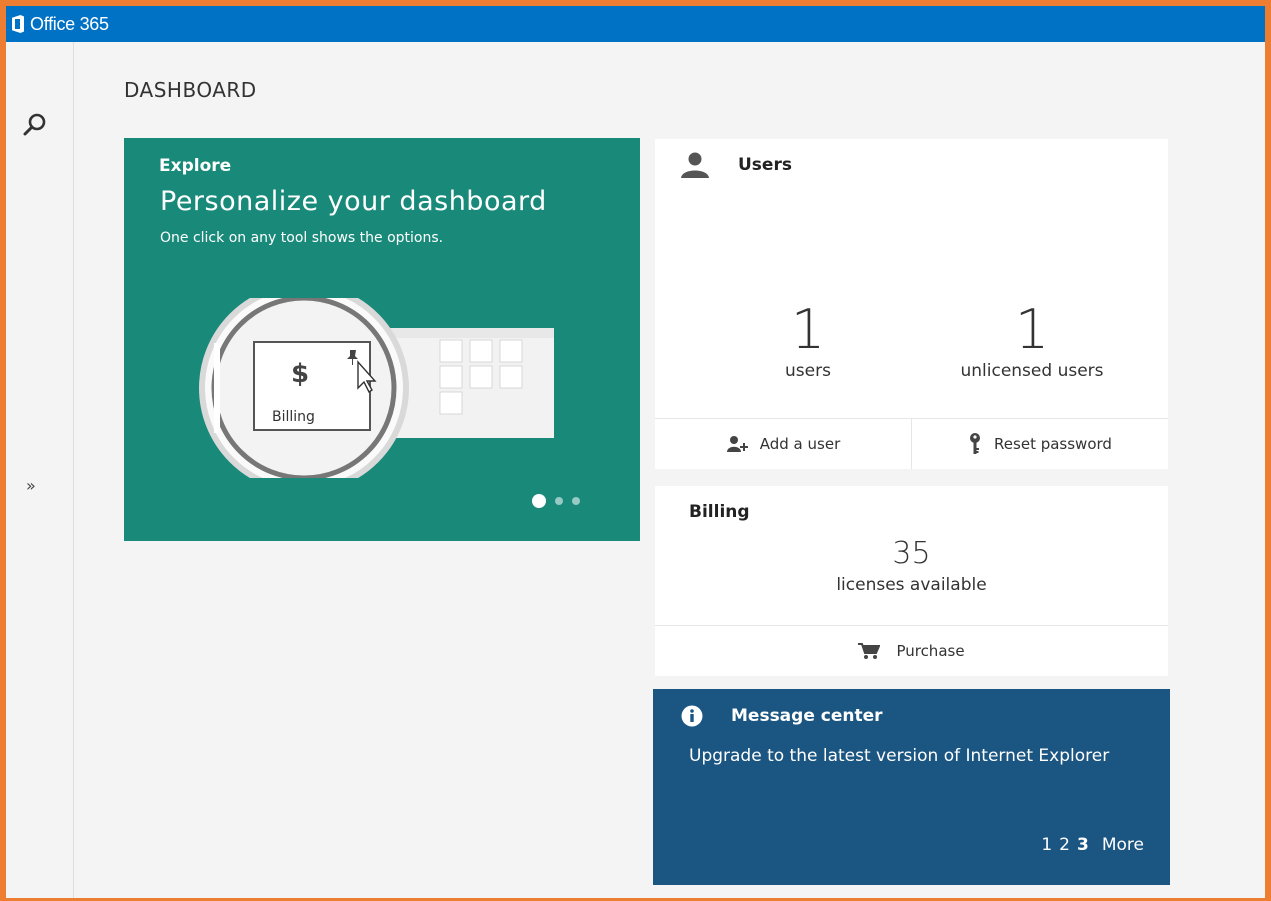  I want to click on billing-title: Billing, so click(719, 512).